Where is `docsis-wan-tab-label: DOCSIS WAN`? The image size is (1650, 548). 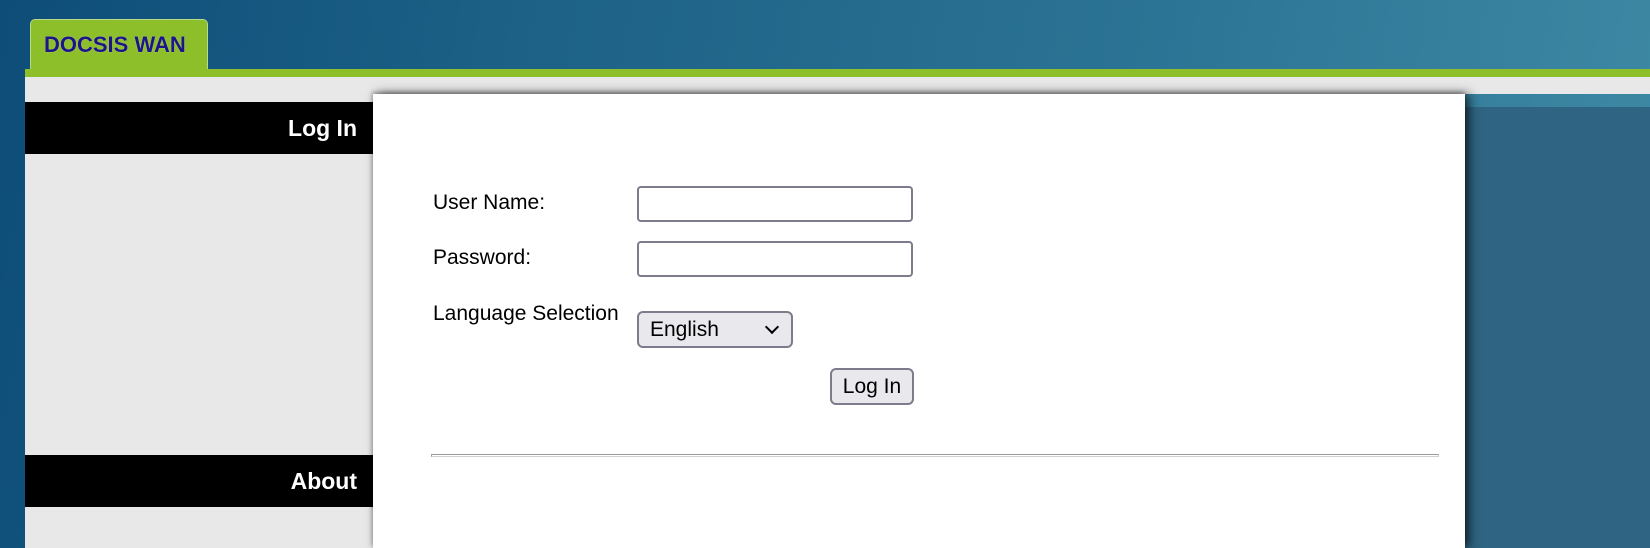 docsis-wan-tab-label: DOCSIS WAN is located at coordinates (115, 44).